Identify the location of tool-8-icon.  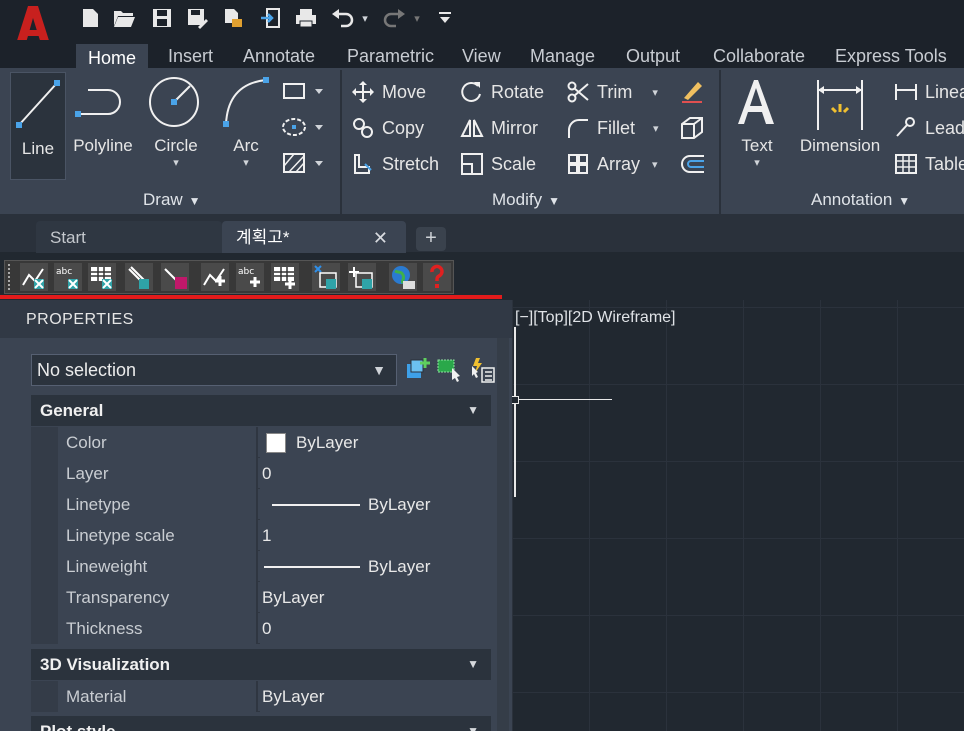
(285, 277).